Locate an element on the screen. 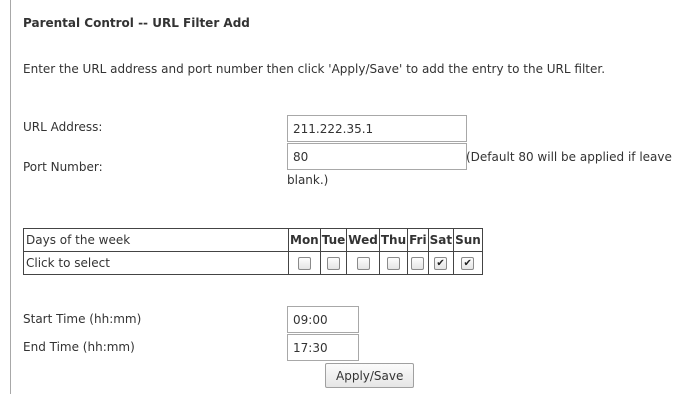  start-time-input is located at coordinates (323, 319).